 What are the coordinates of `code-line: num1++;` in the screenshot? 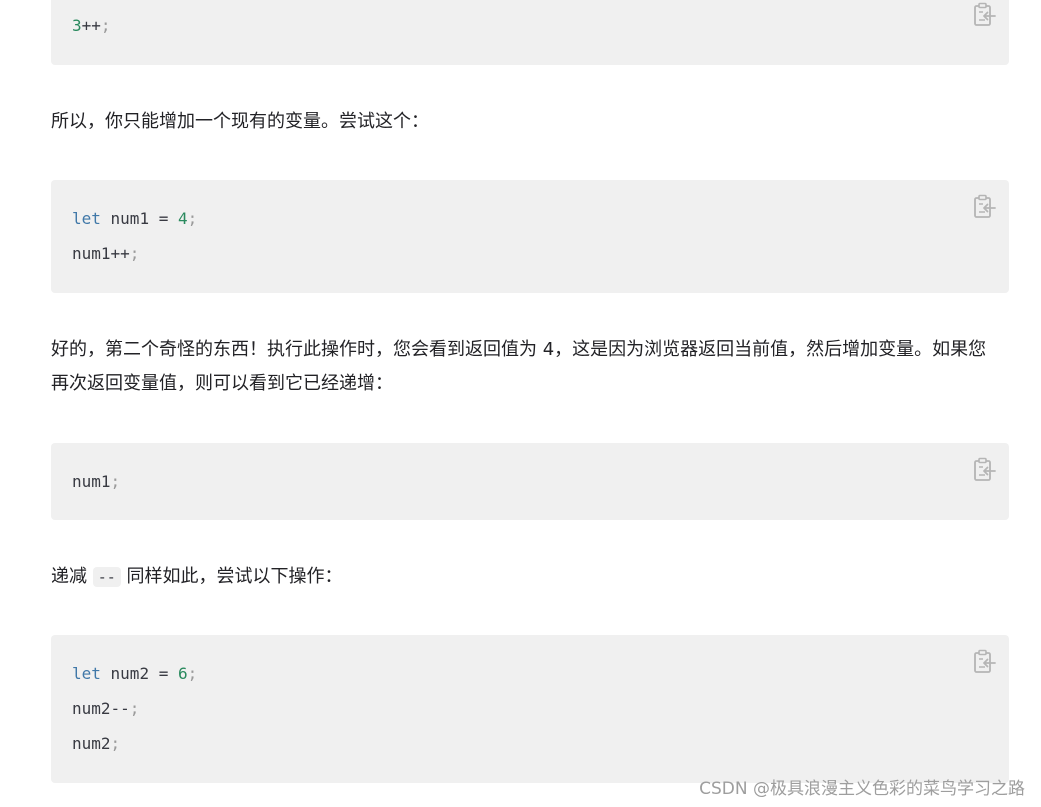 It's located at (540, 253).